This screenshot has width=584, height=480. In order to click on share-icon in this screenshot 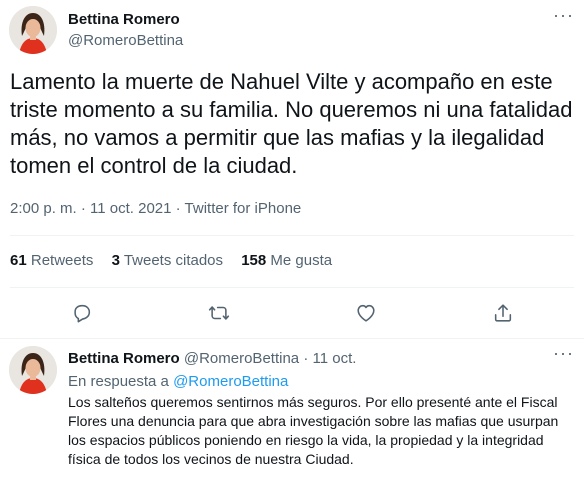, I will do `click(503, 313)`.